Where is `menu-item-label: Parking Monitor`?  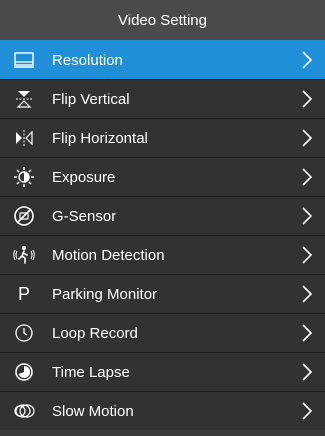 menu-item-label: Parking Monitor is located at coordinates (105, 294).